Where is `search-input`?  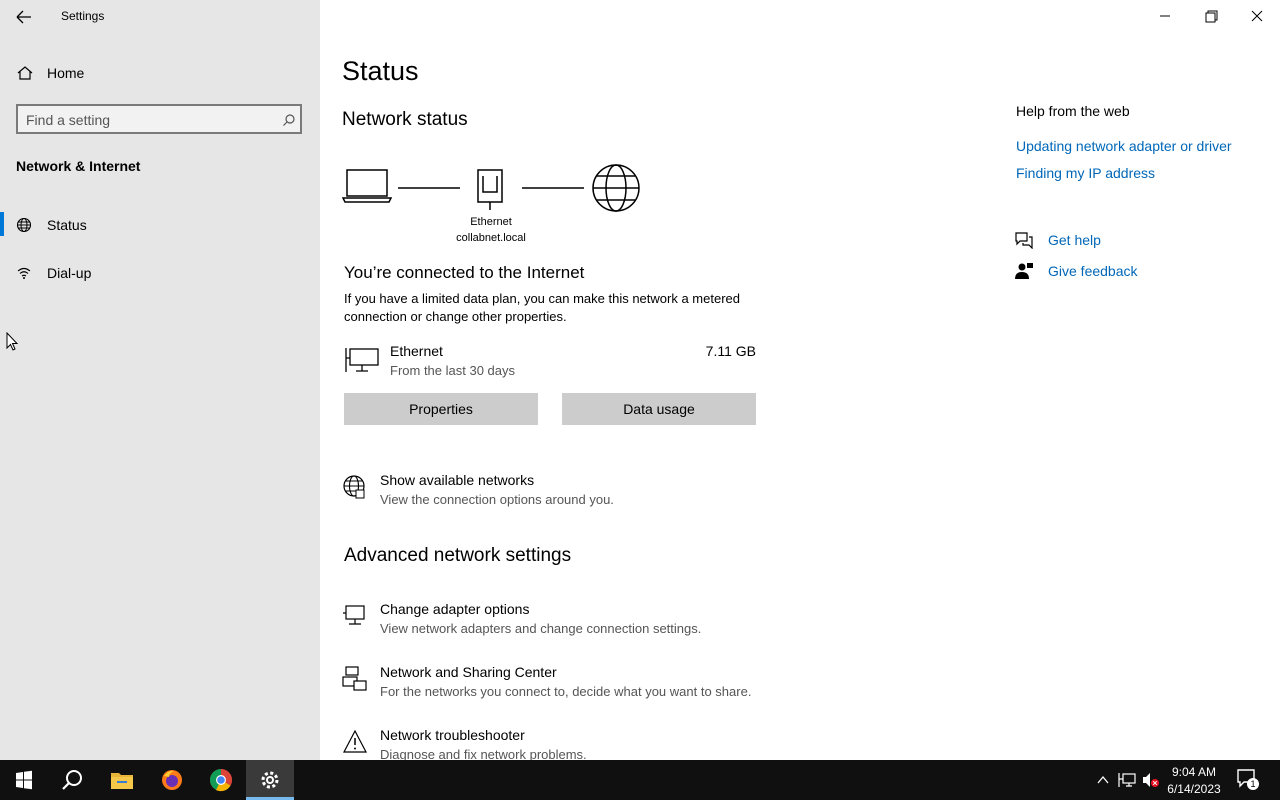 search-input is located at coordinates (146, 120).